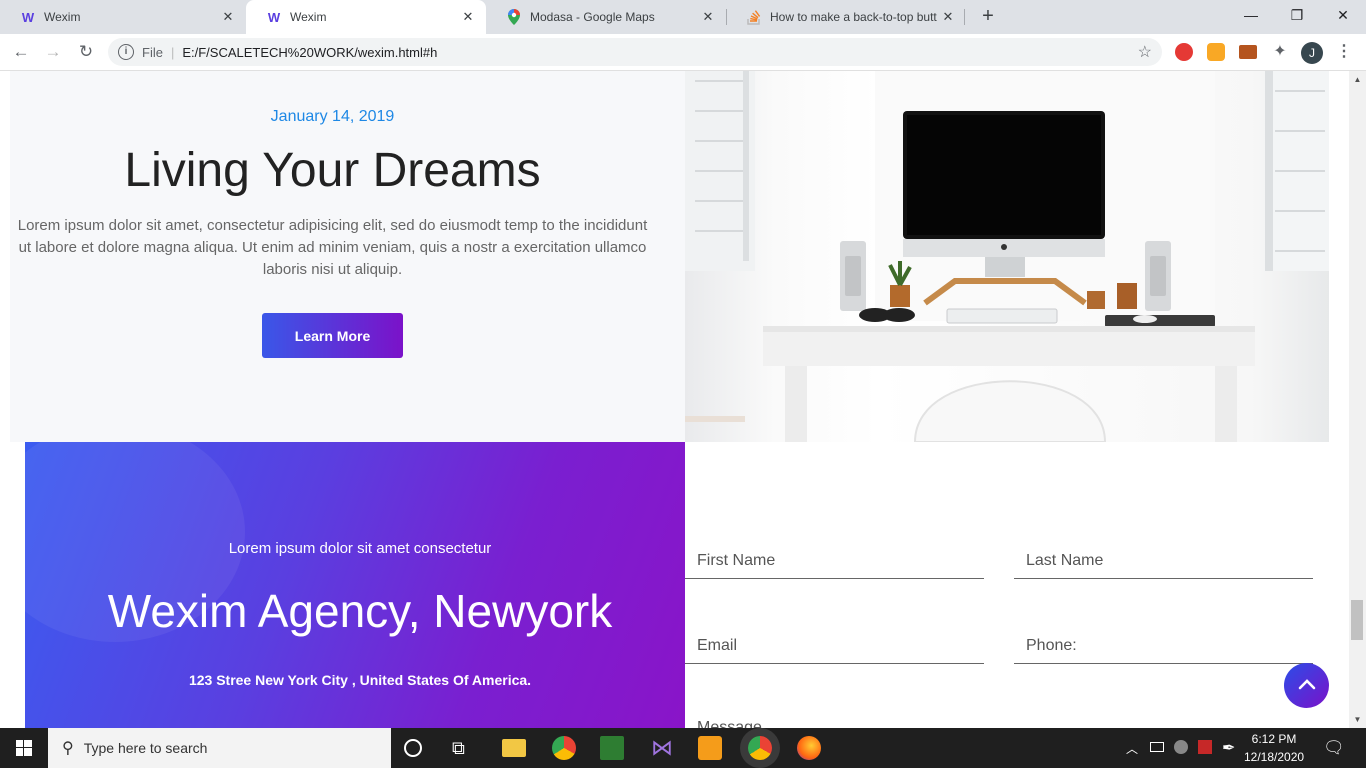 This screenshot has height=780, width=1366. Describe the element at coordinates (853, 17) in the screenshot. I see `tab-title: How to make a back-to-top butt` at that location.